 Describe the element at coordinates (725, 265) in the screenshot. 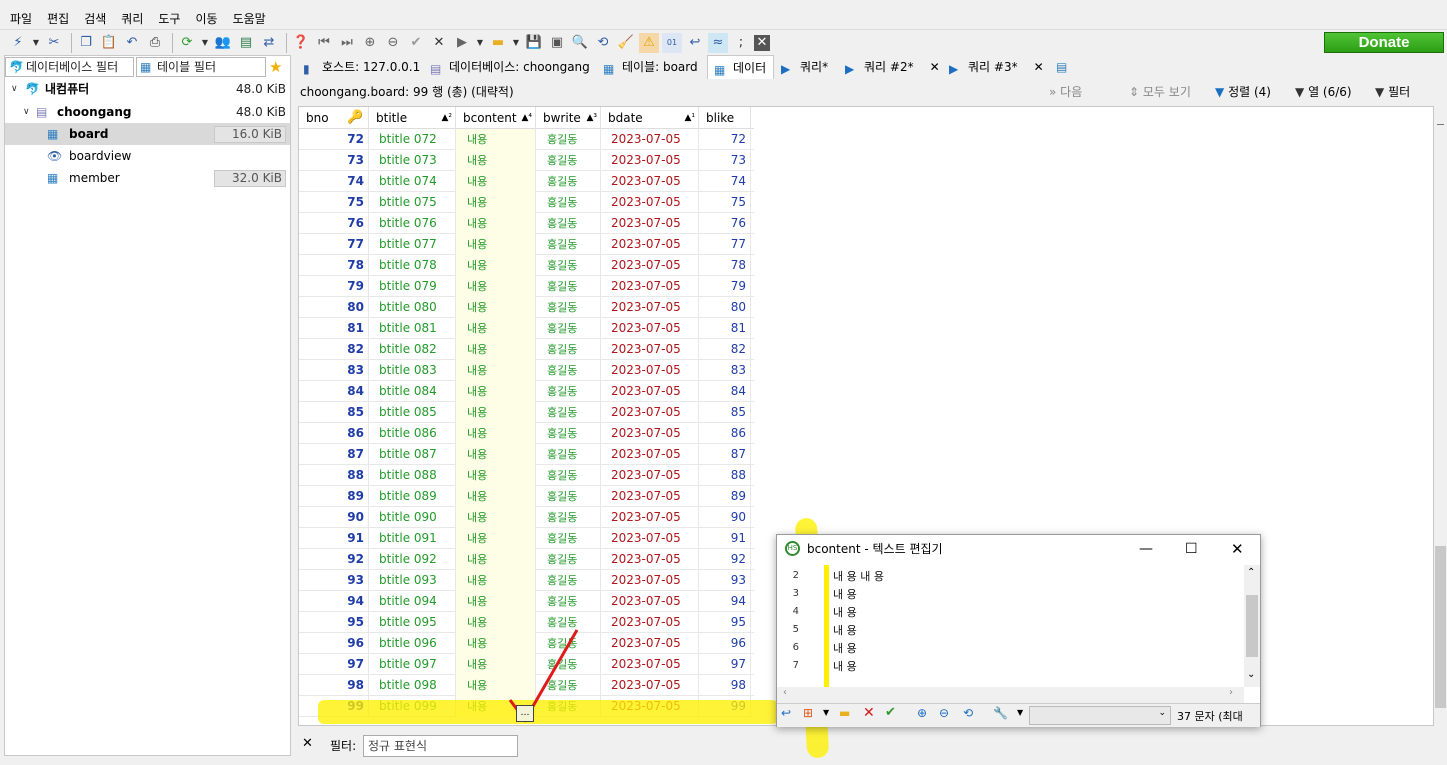

I see `cell-blike: 78` at that location.